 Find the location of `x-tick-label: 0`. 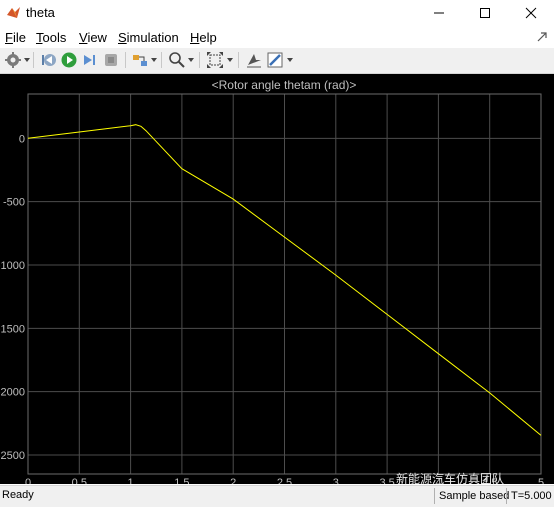

x-tick-label: 0 is located at coordinates (28, 480).